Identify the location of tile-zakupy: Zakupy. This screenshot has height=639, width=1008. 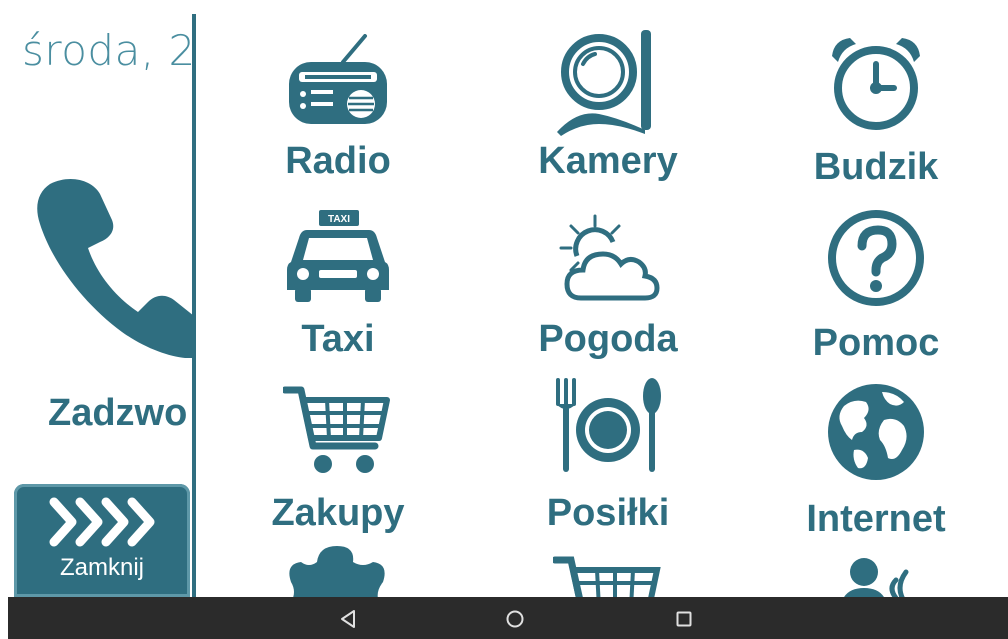
(338, 465).